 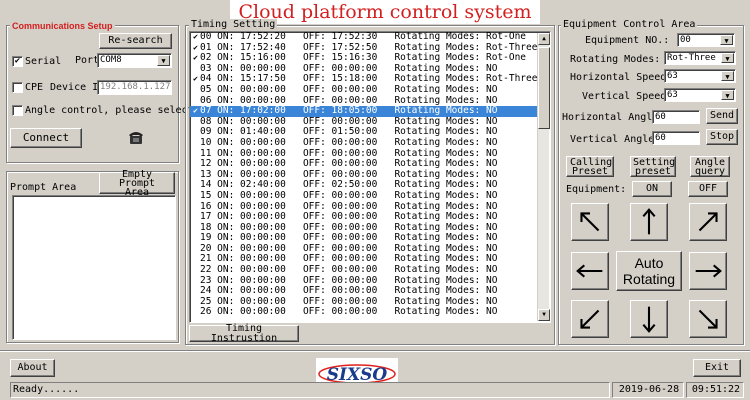 I want to click on equipment-off-button: OFF, so click(x=708, y=189).